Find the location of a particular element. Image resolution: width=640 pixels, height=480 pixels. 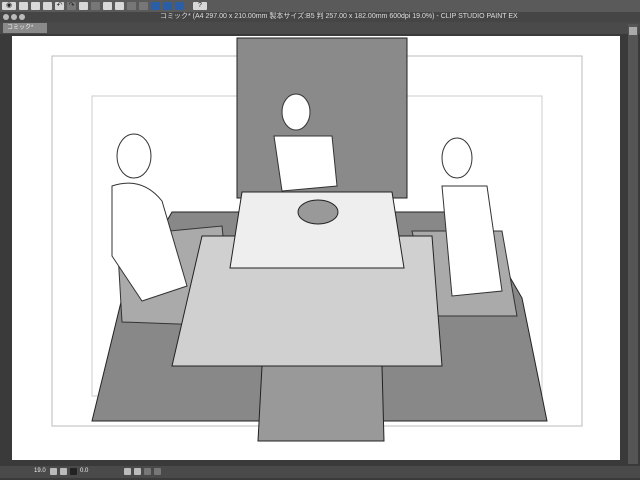

snap-grid-icon is located at coordinates (179, 6).